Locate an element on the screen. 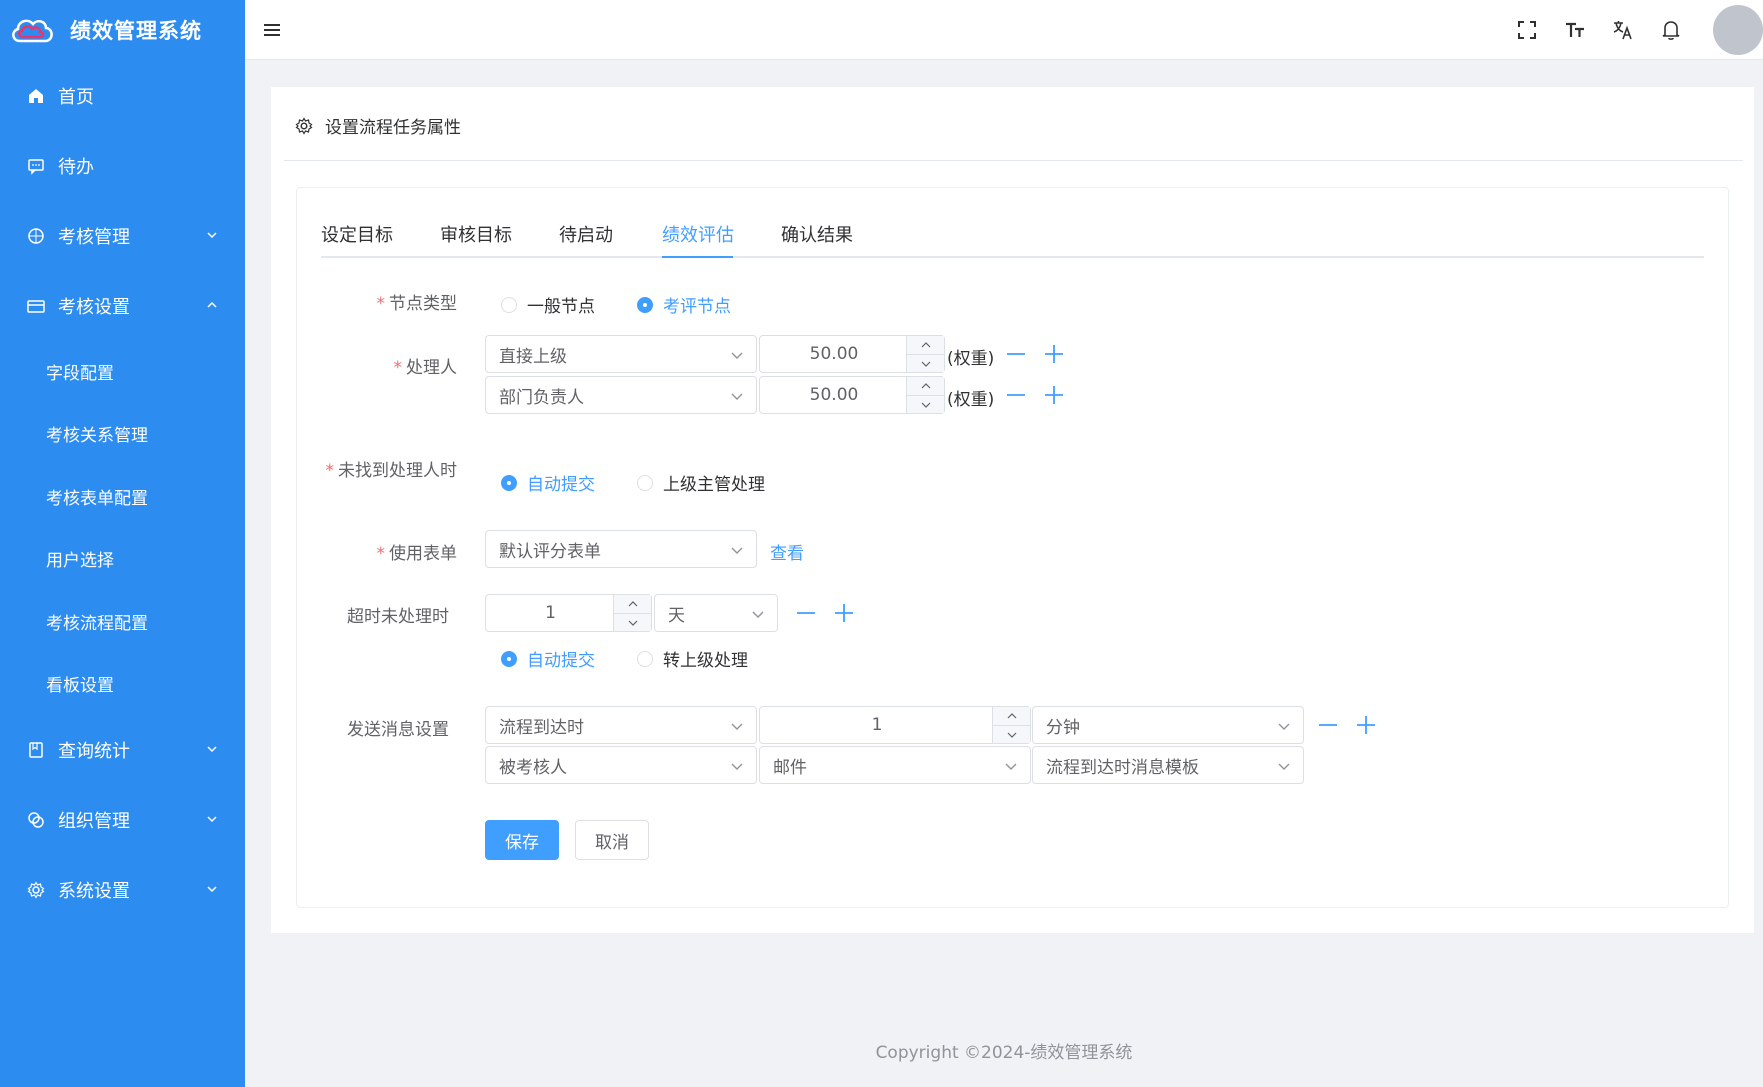 This screenshot has width=1763, height=1087. fullscreen-icon is located at coordinates (1527, 30).